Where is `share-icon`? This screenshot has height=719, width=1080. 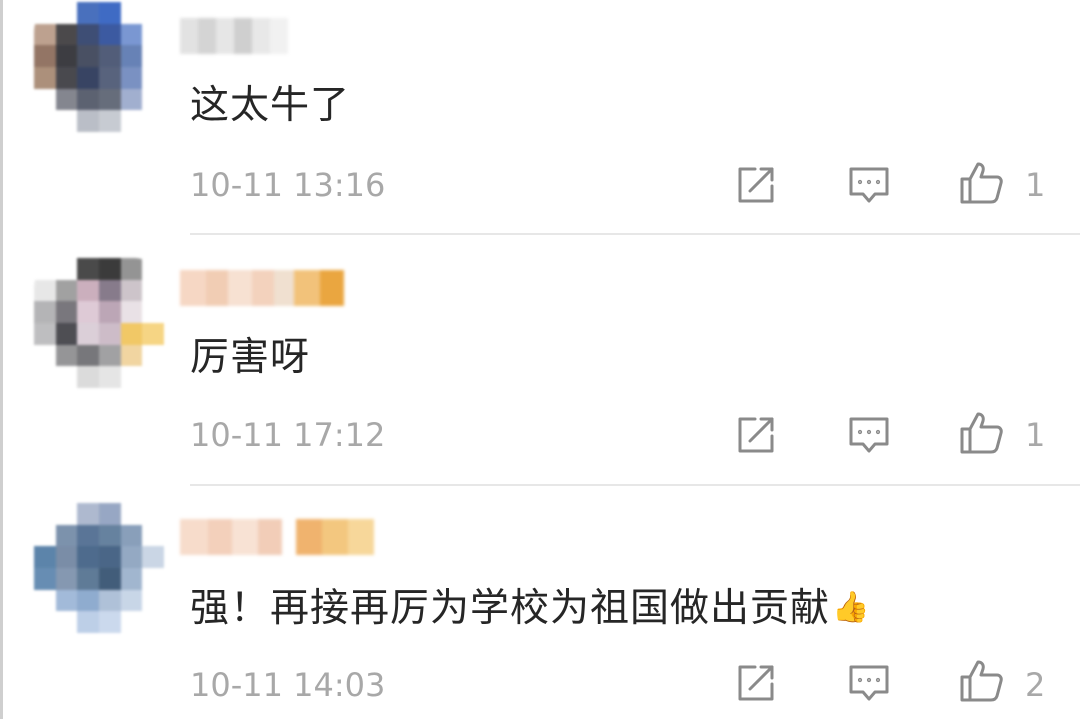
share-icon is located at coordinates (756, 683).